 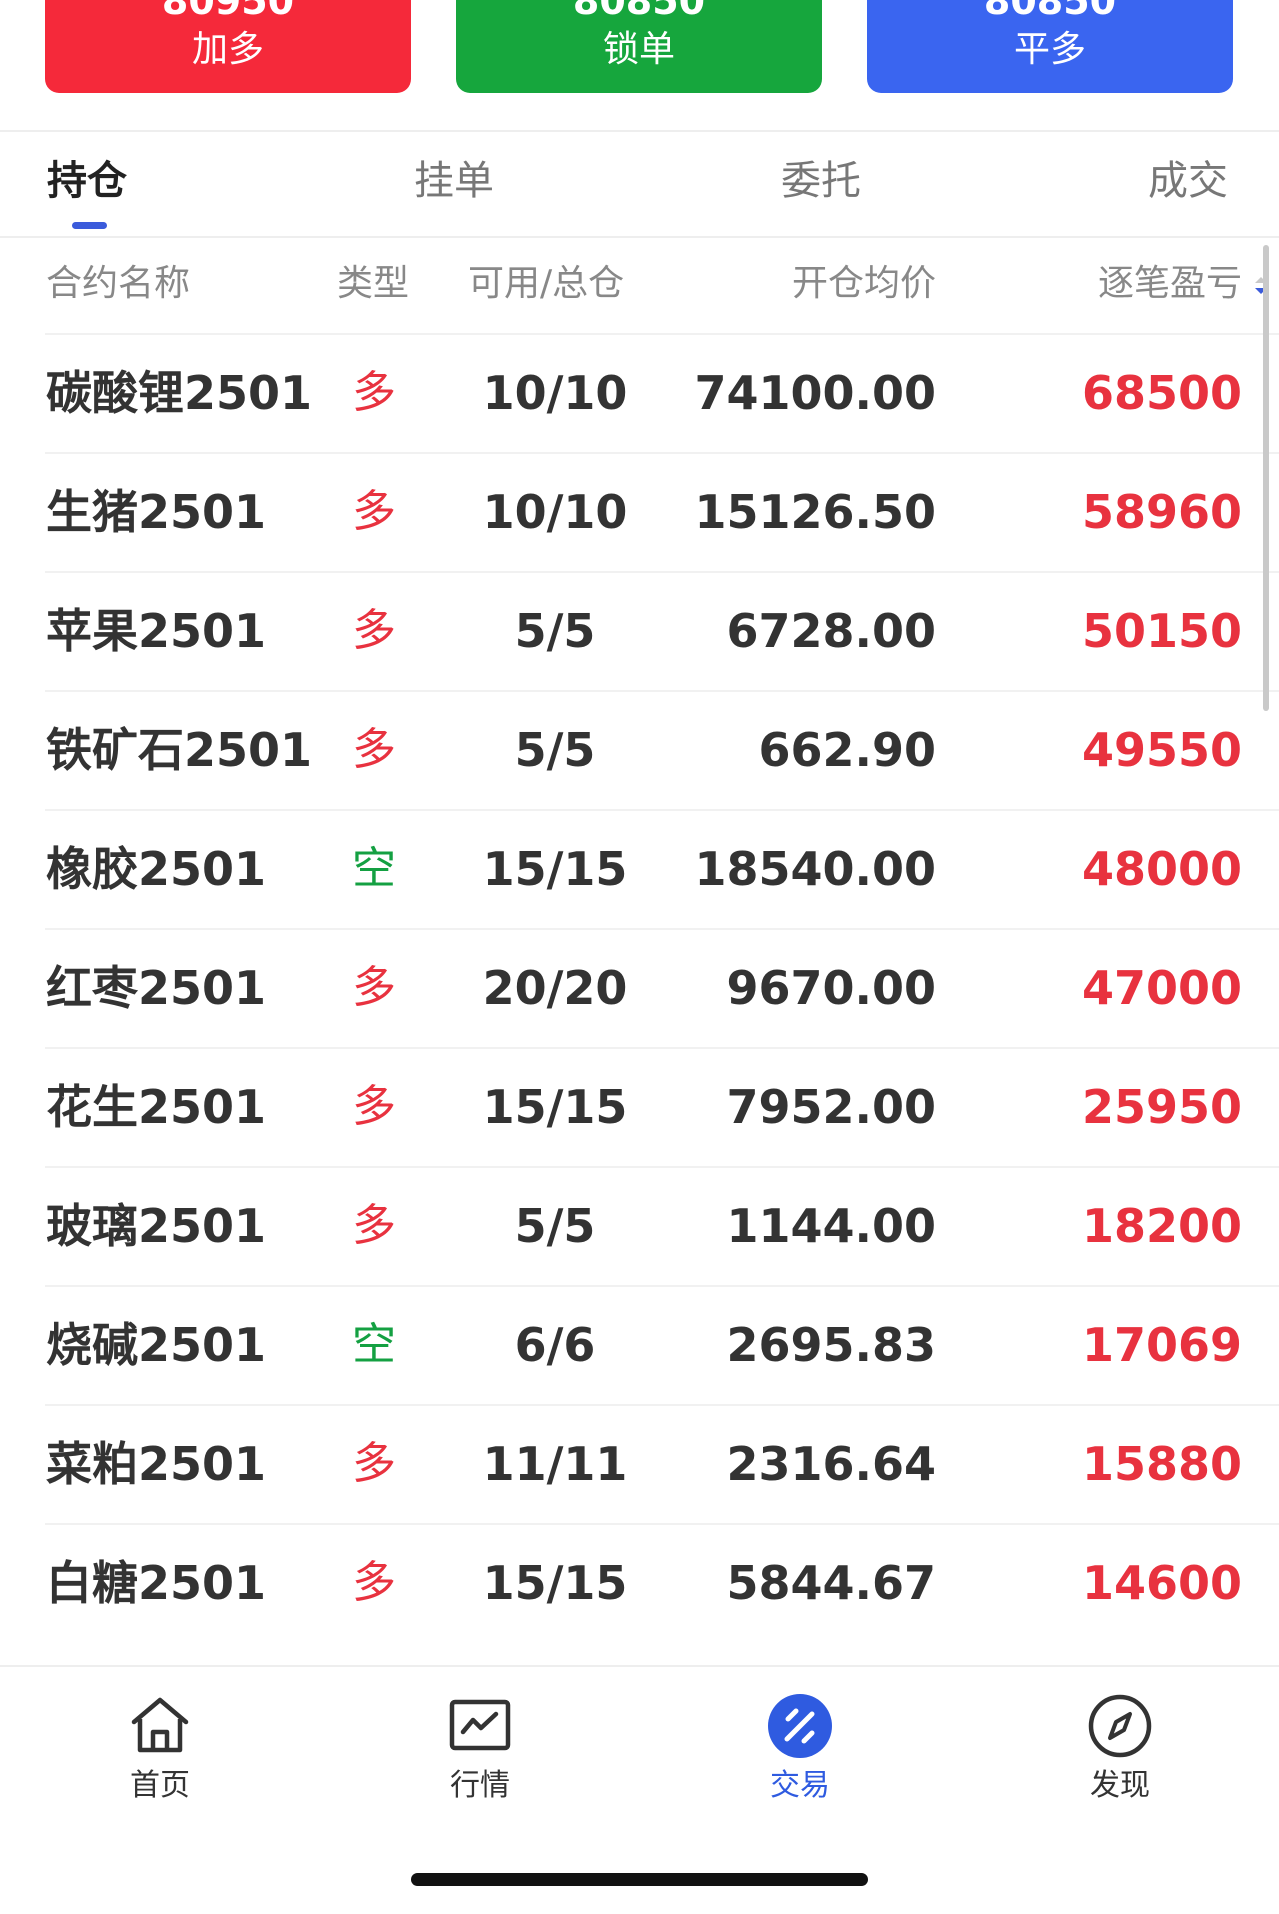 What do you see at coordinates (831, 1464) in the screenshot?
I see `open-avg-price: 2316.64` at bounding box center [831, 1464].